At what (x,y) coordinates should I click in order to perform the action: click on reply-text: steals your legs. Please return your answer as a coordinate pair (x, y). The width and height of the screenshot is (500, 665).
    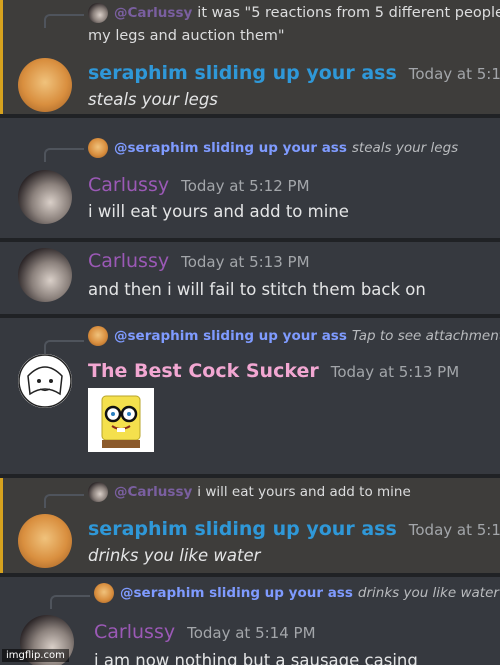
    Looking at the image, I should click on (405, 148).